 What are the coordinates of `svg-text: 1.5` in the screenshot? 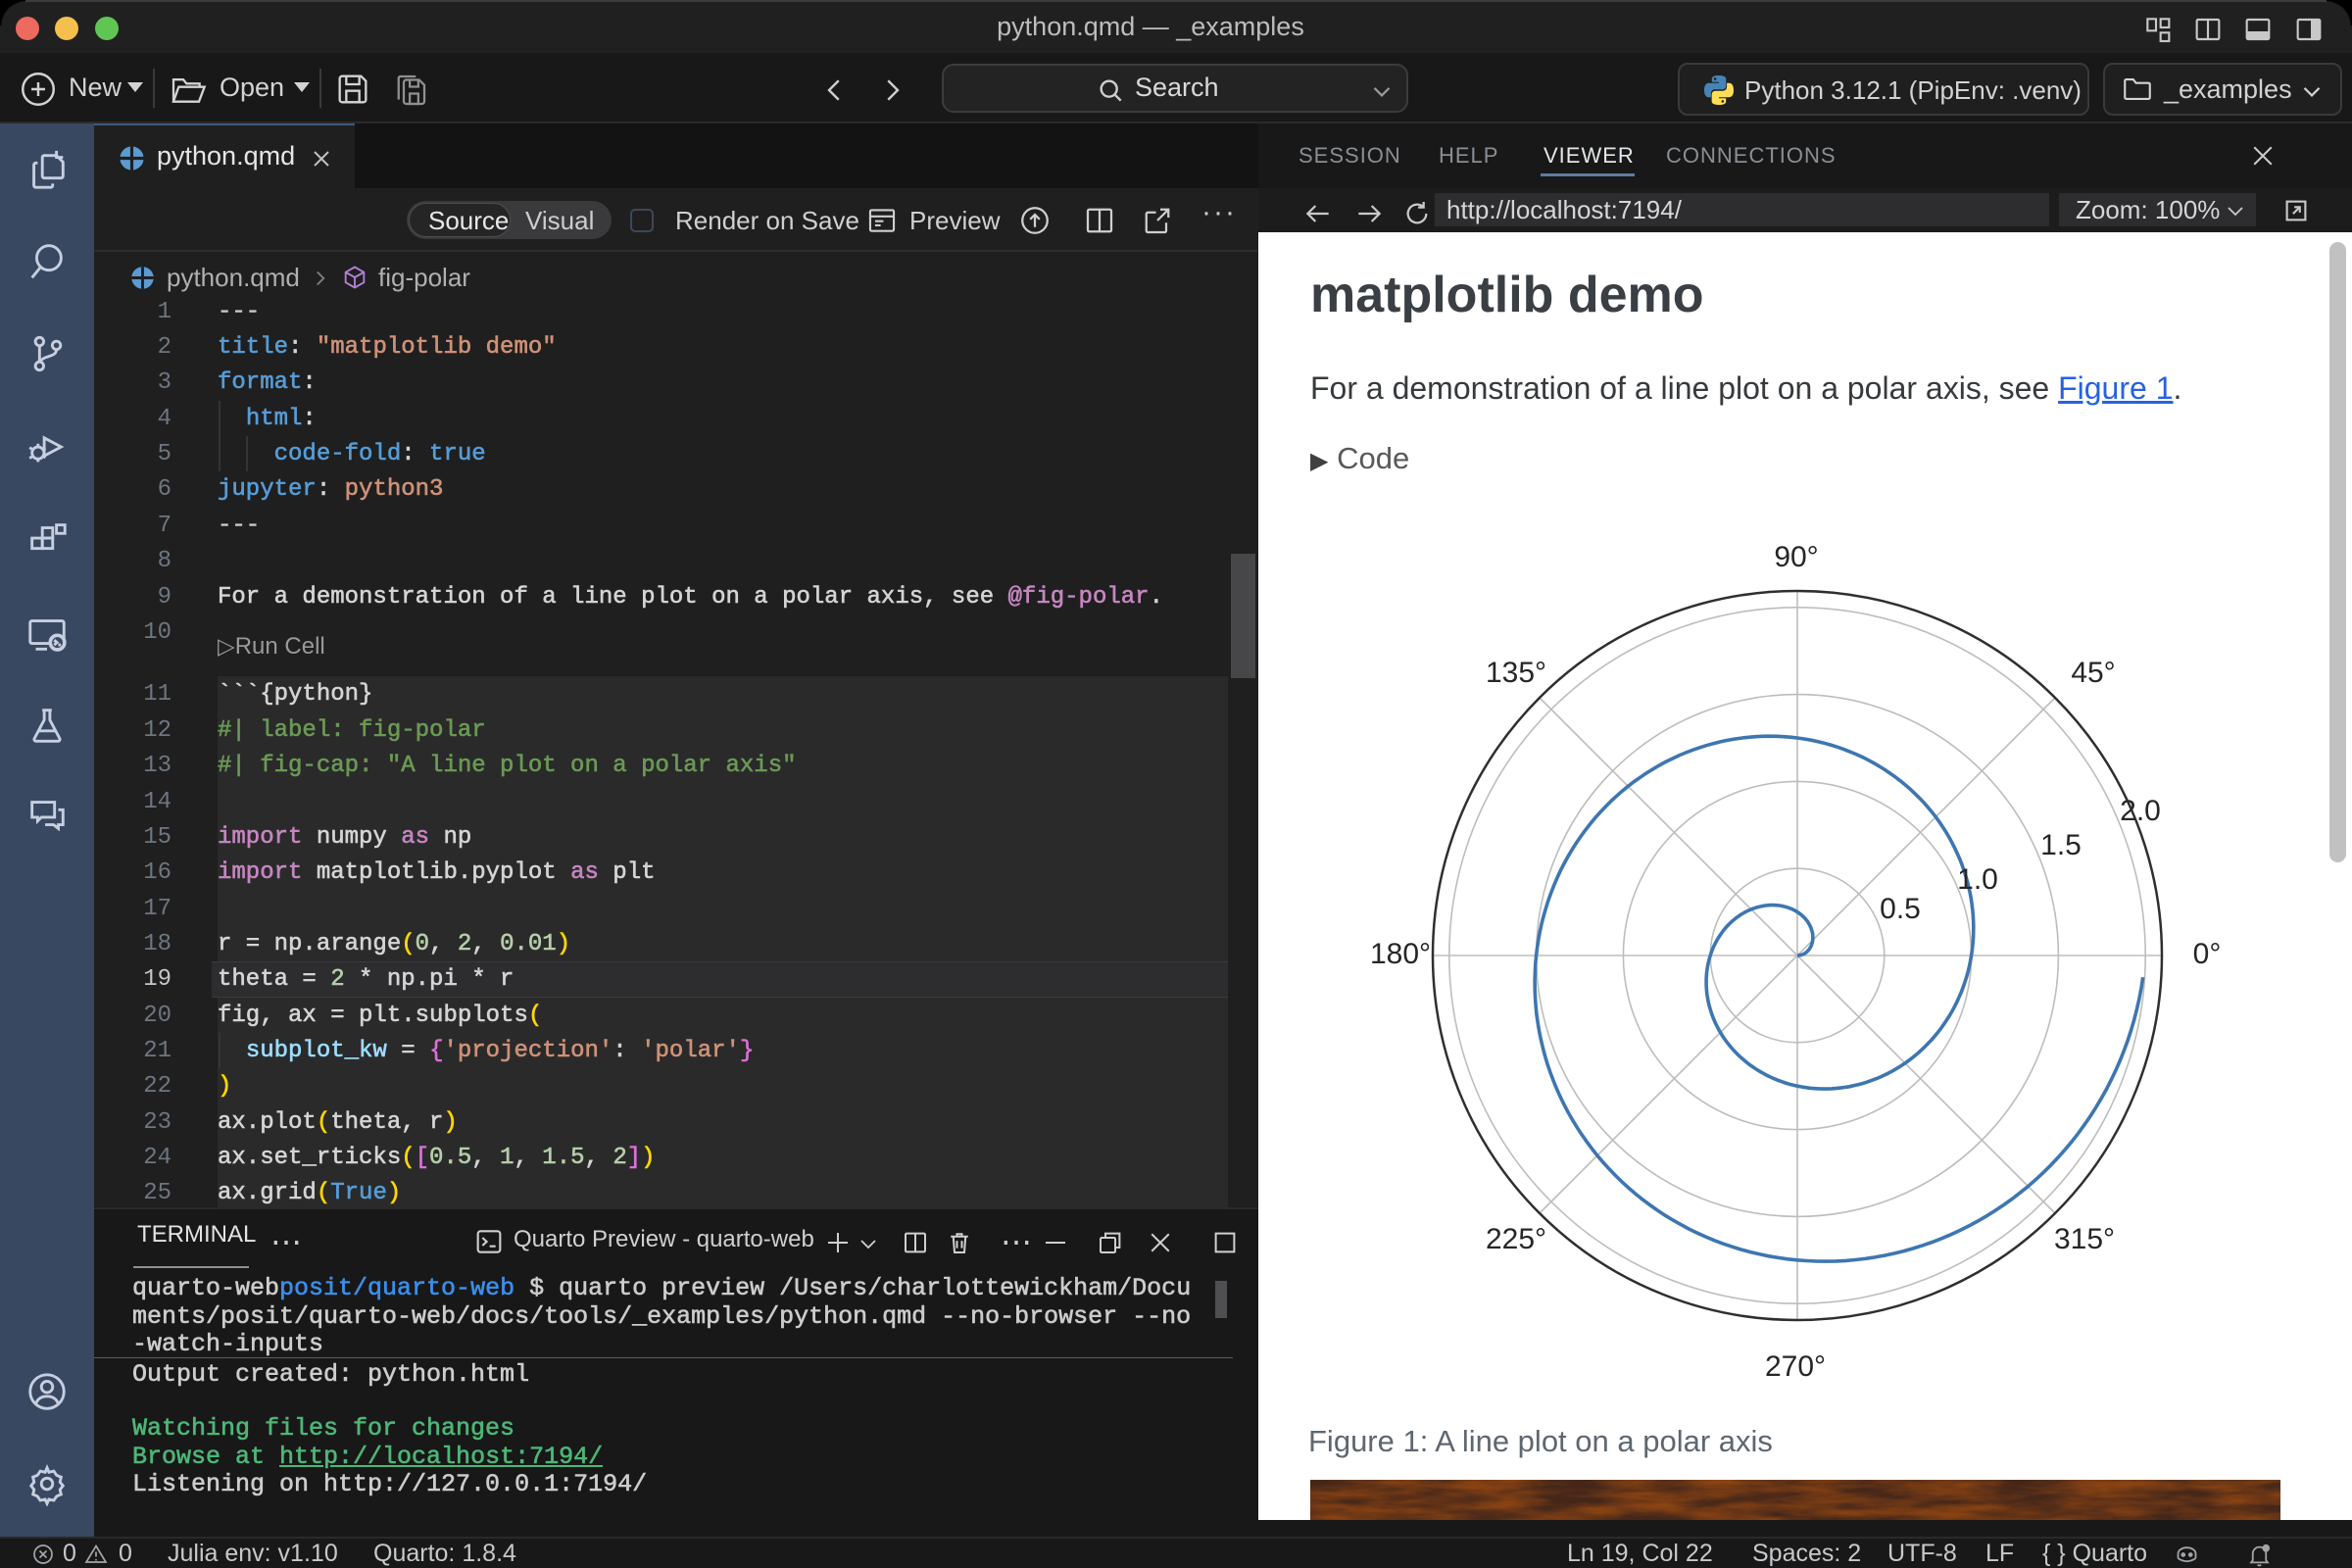 It's located at (2061, 845).